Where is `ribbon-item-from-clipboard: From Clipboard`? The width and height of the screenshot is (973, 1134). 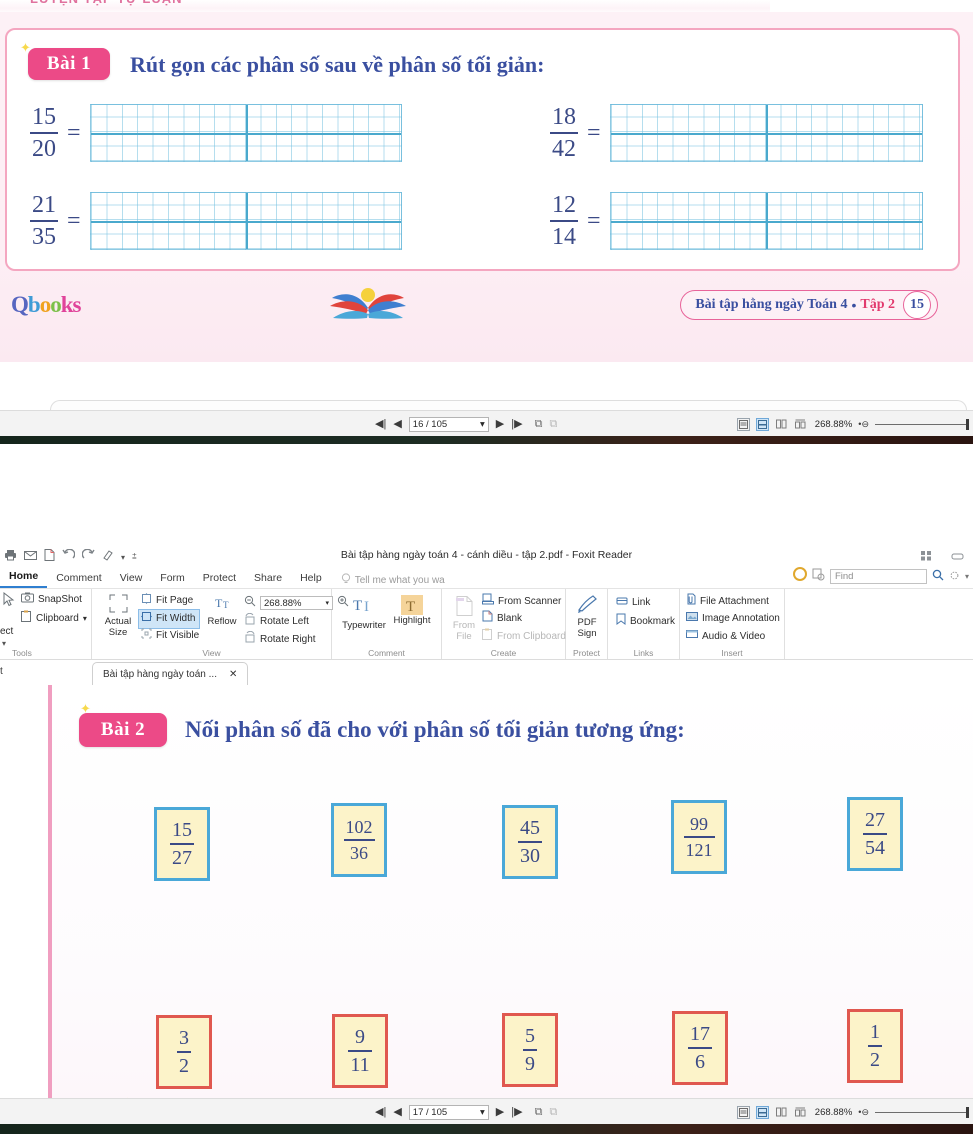
ribbon-item-from-clipboard: From Clipboard is located at coordinates (524, 636).